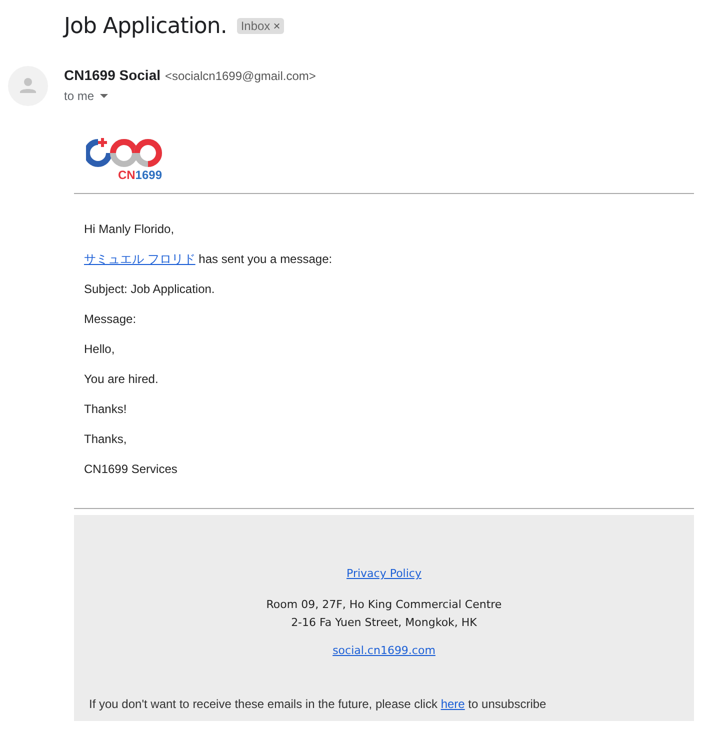 The width and height of the screenshot is (708, 733). Describe the element at coordinates (28, 86) in the screenshot. I see `avatar-icon` at that location.